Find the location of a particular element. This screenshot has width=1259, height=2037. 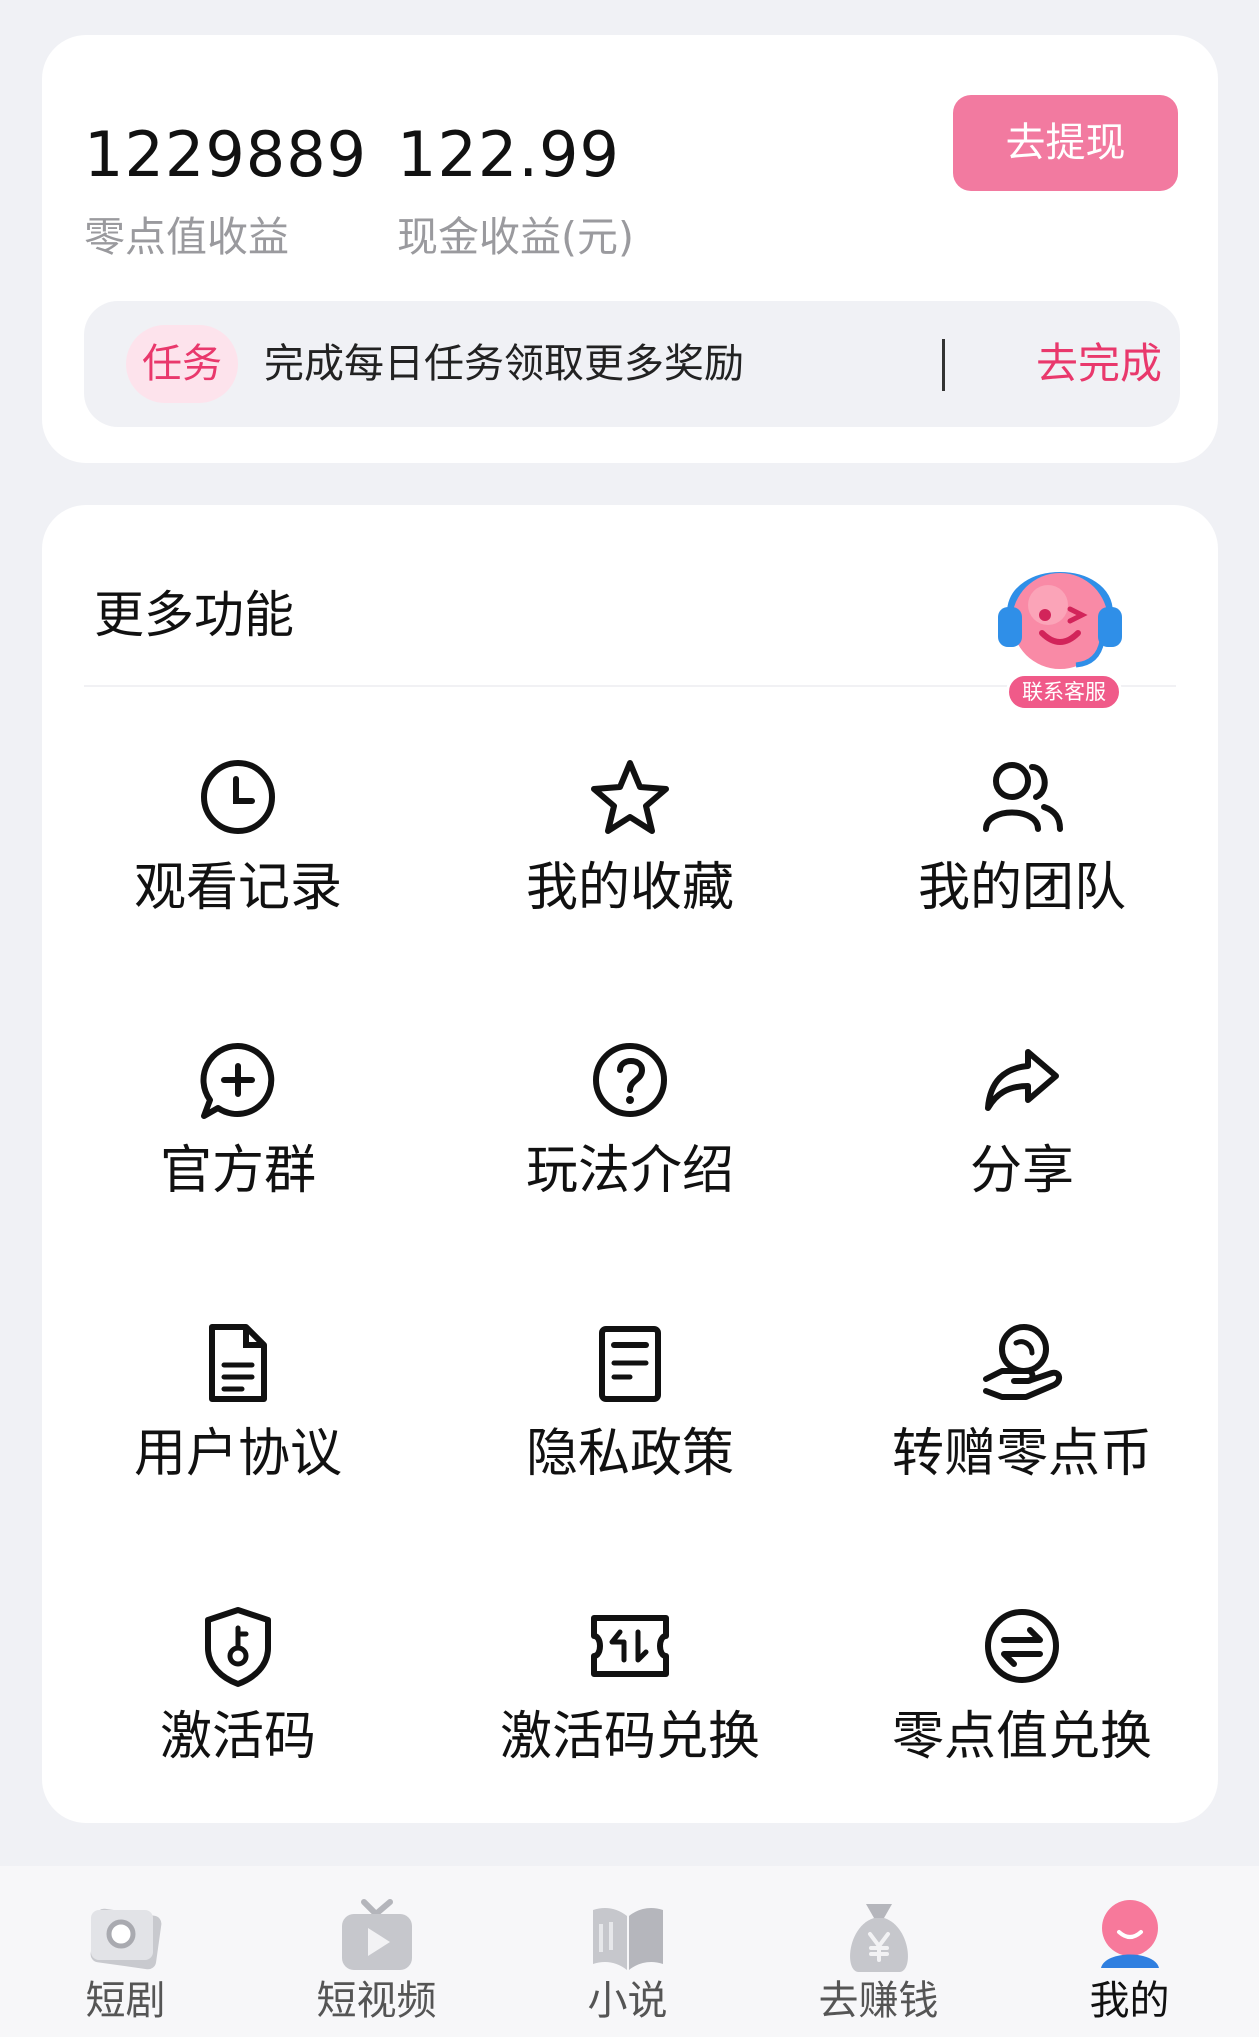

customer-service-button: 联系客服 is located at coordinates (1060, 627).